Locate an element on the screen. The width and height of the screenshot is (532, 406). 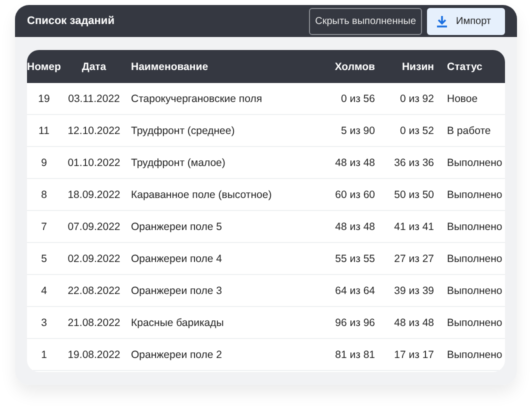
table-cell-text: 41 из 41 is located at coordinates (413, 226).